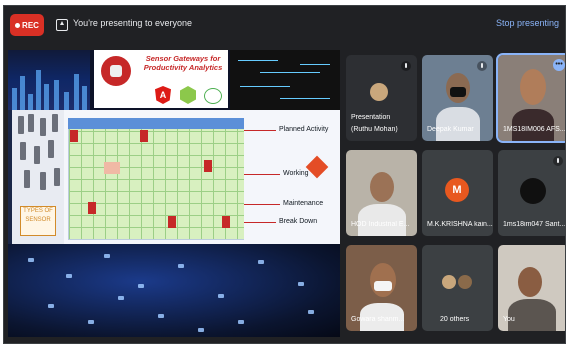  What do you see at coordinates (116, 71) in the screenshot?
I see `gear-database-icon` at bounding box center [116, 71].